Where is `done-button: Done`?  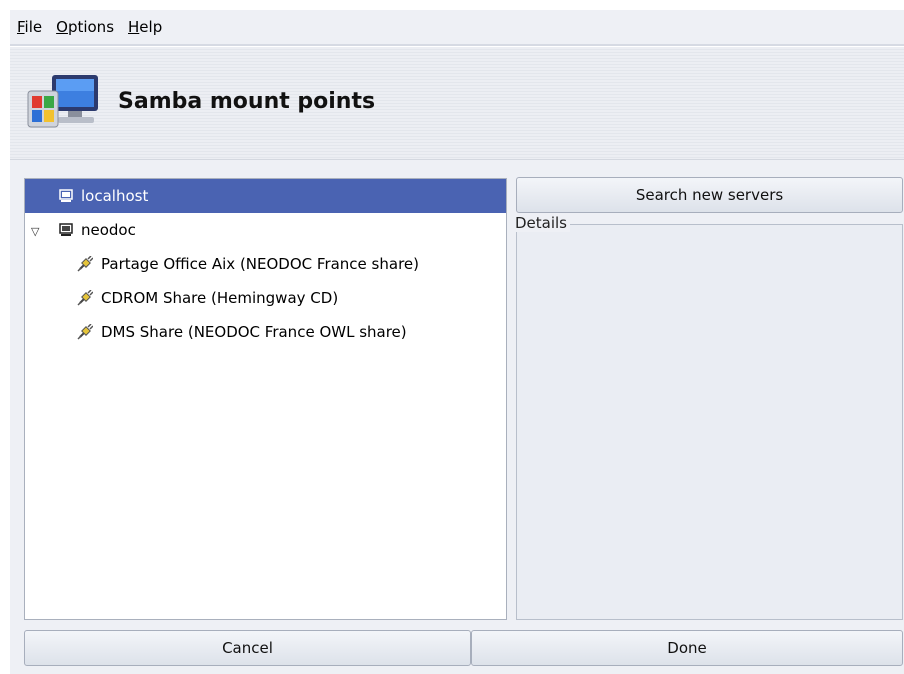
done-button: Done is located at coordinates (687, 648).